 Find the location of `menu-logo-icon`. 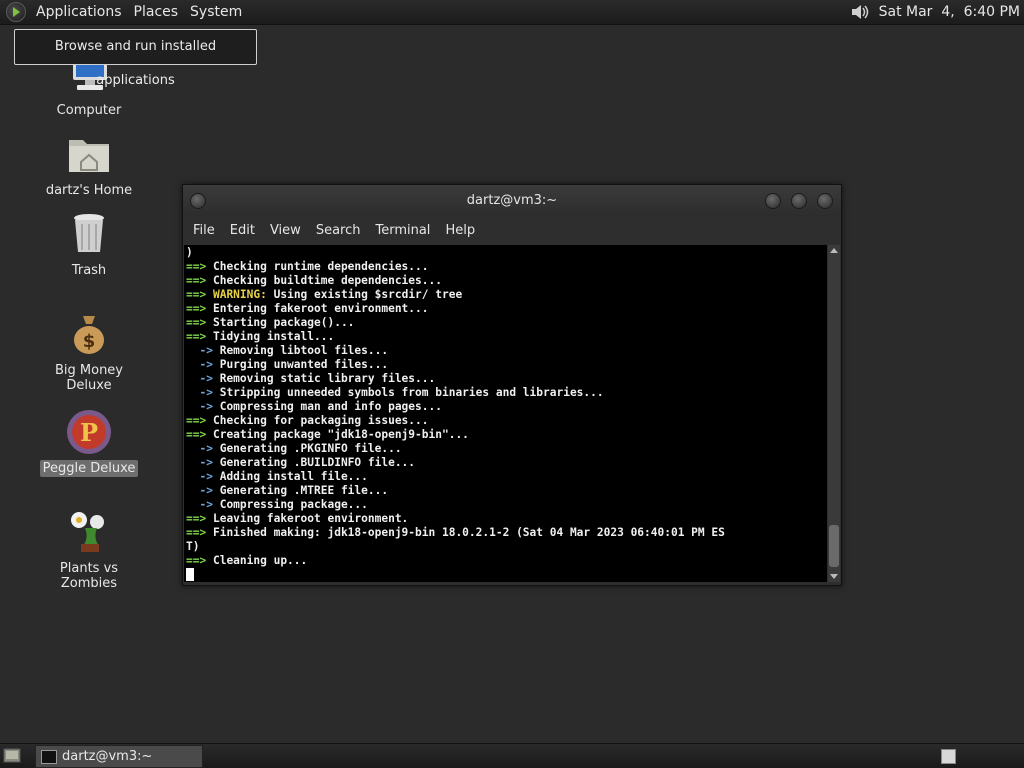

menu-logo-icon is located at coordinates (16, 12).